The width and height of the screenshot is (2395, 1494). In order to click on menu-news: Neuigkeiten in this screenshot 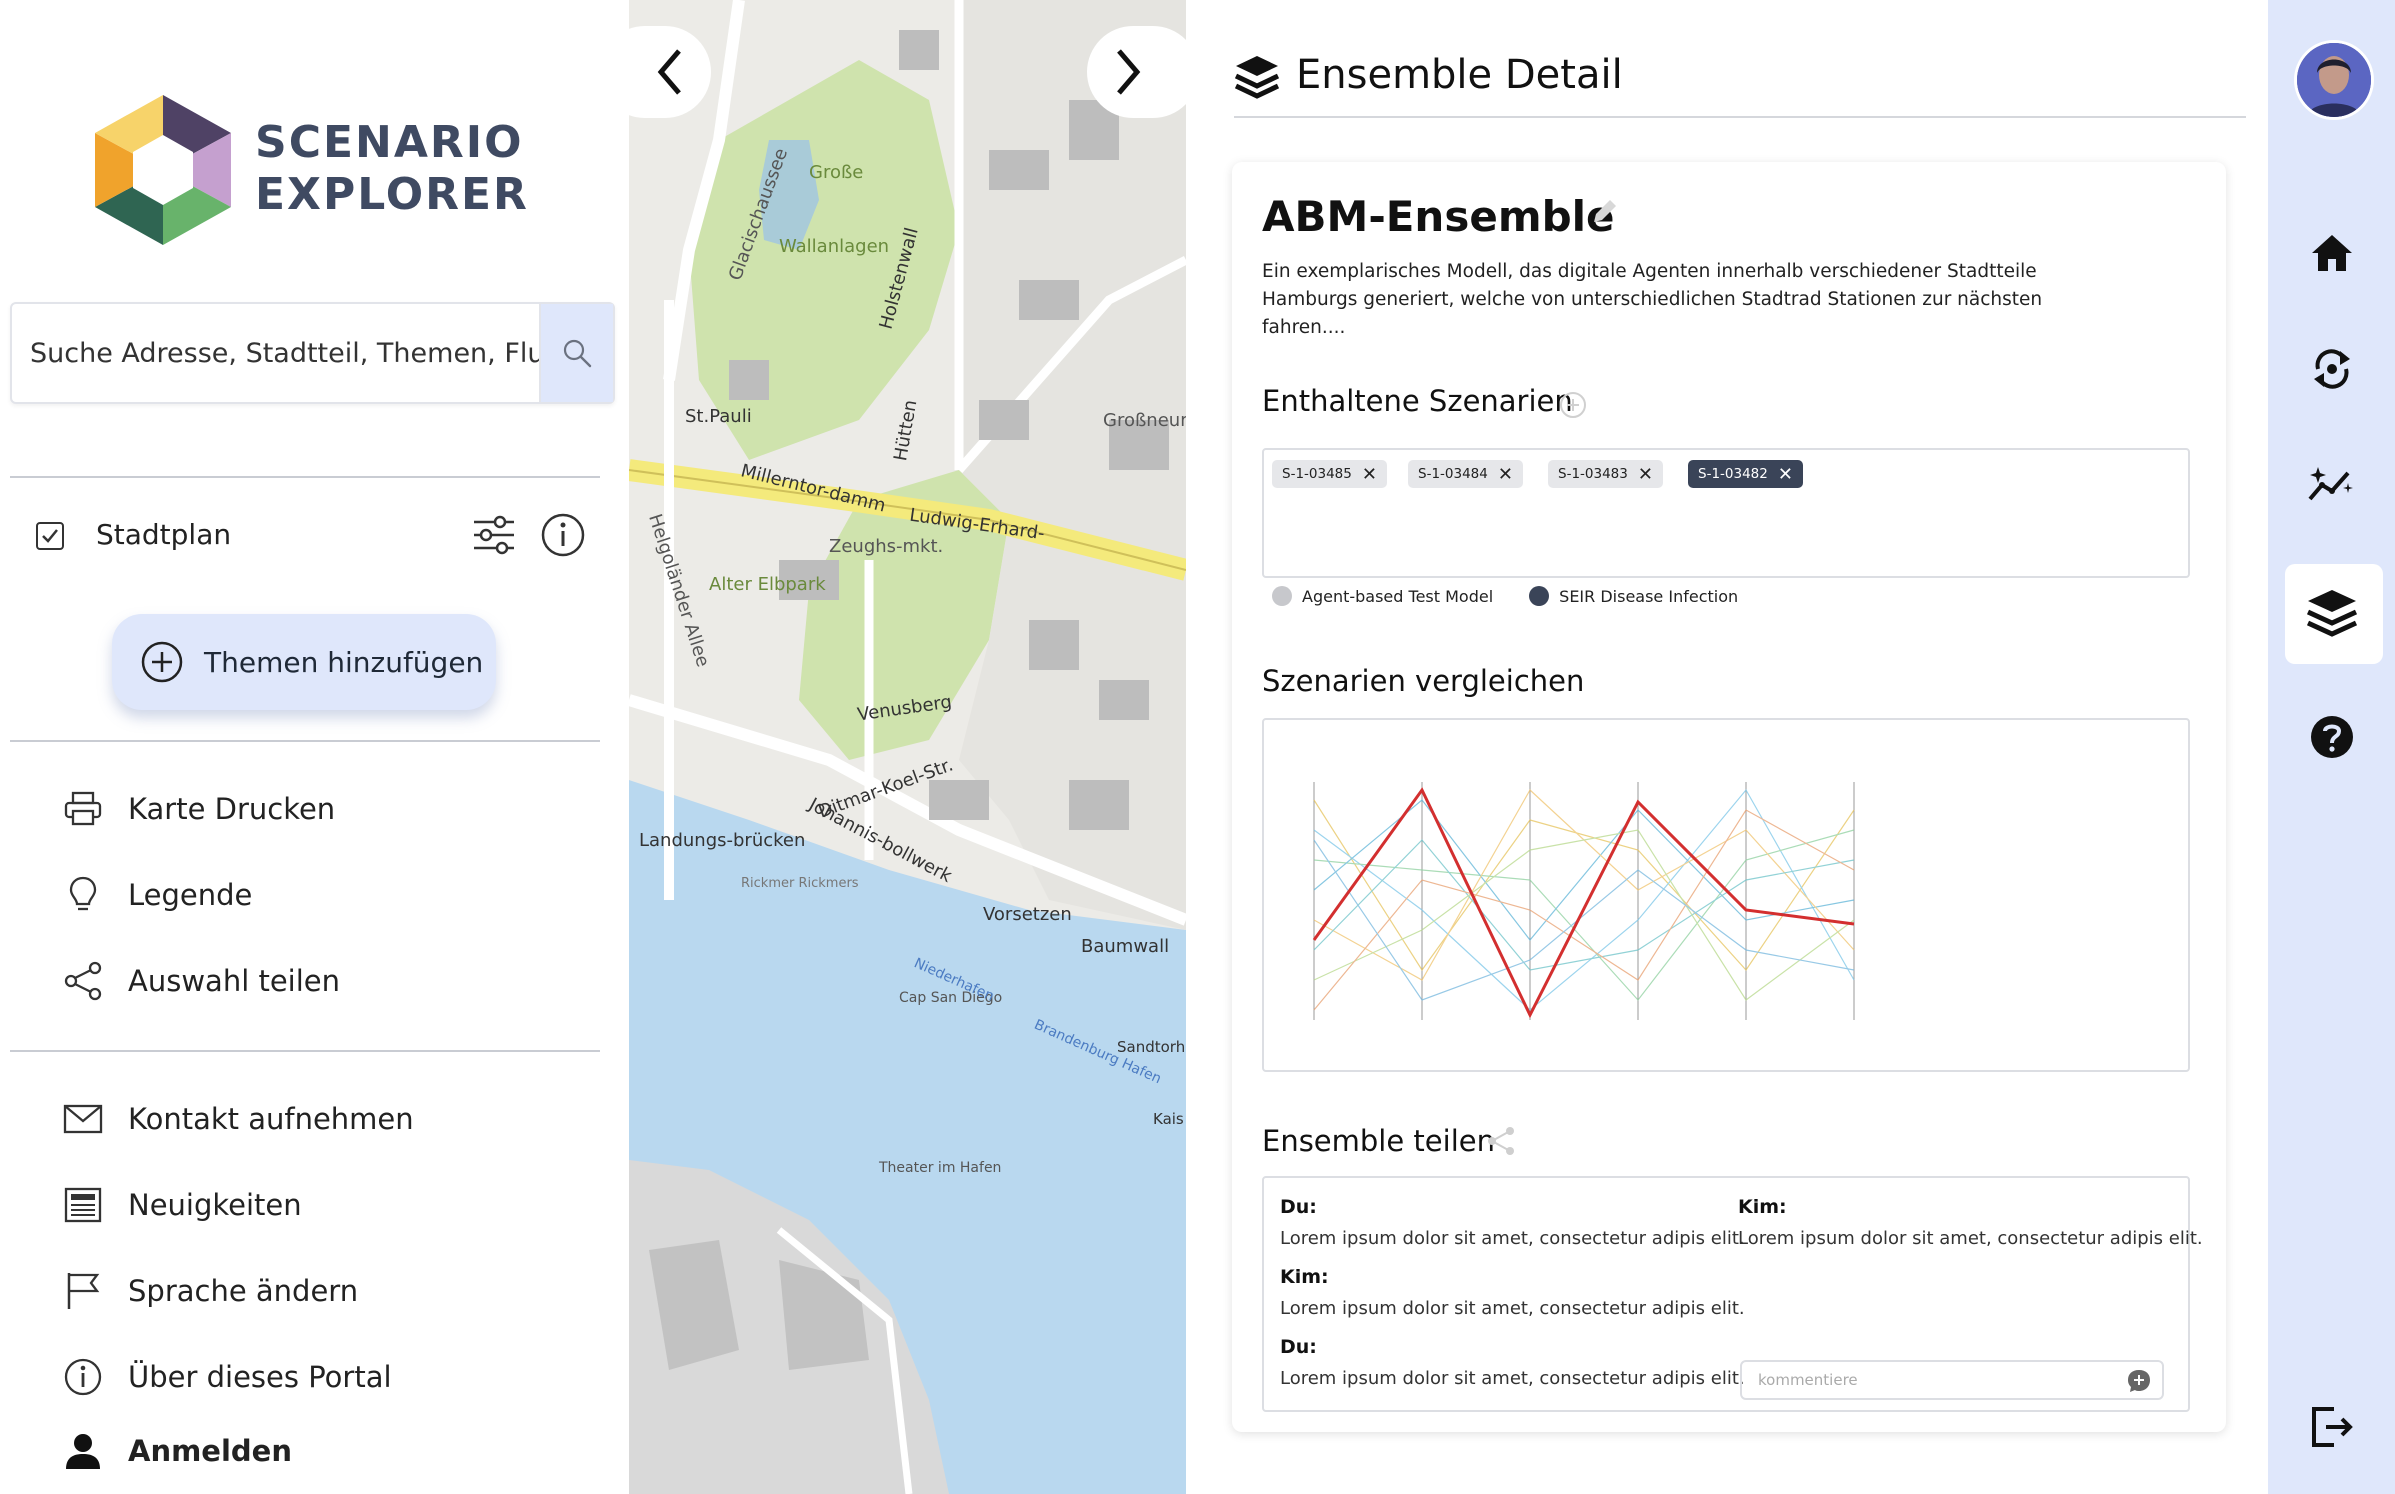, I will do `click(332, 1205)`.